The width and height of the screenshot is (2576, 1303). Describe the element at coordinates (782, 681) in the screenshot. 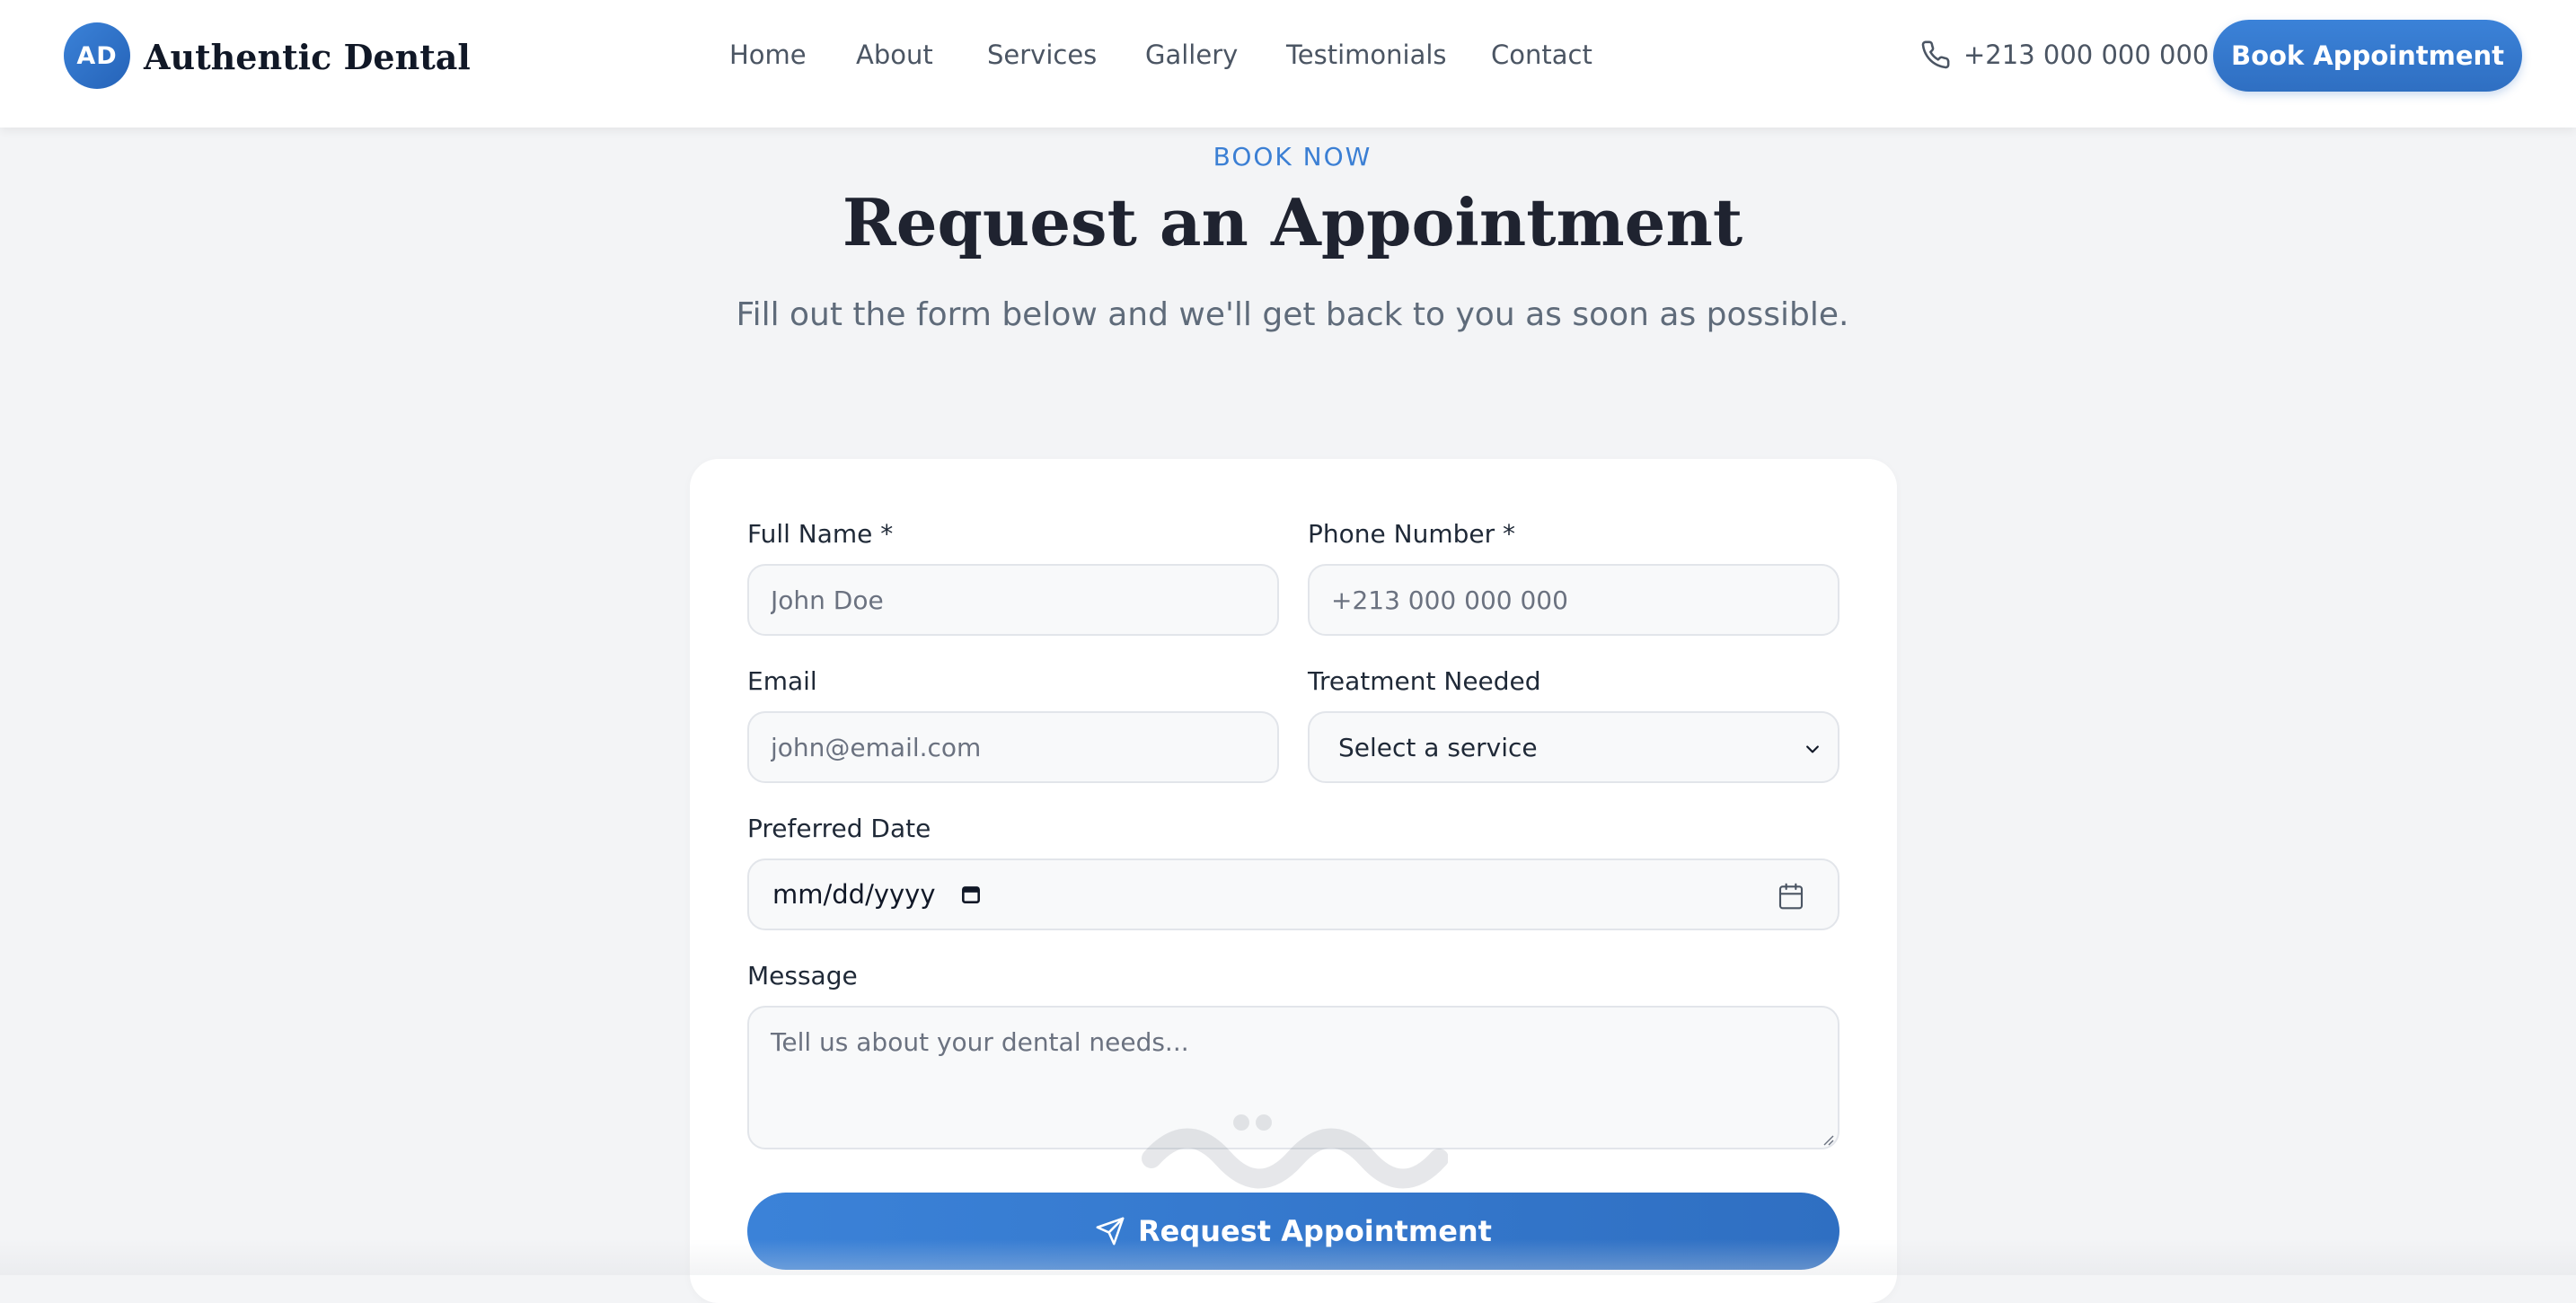

I see `email-label: Email` at that location.